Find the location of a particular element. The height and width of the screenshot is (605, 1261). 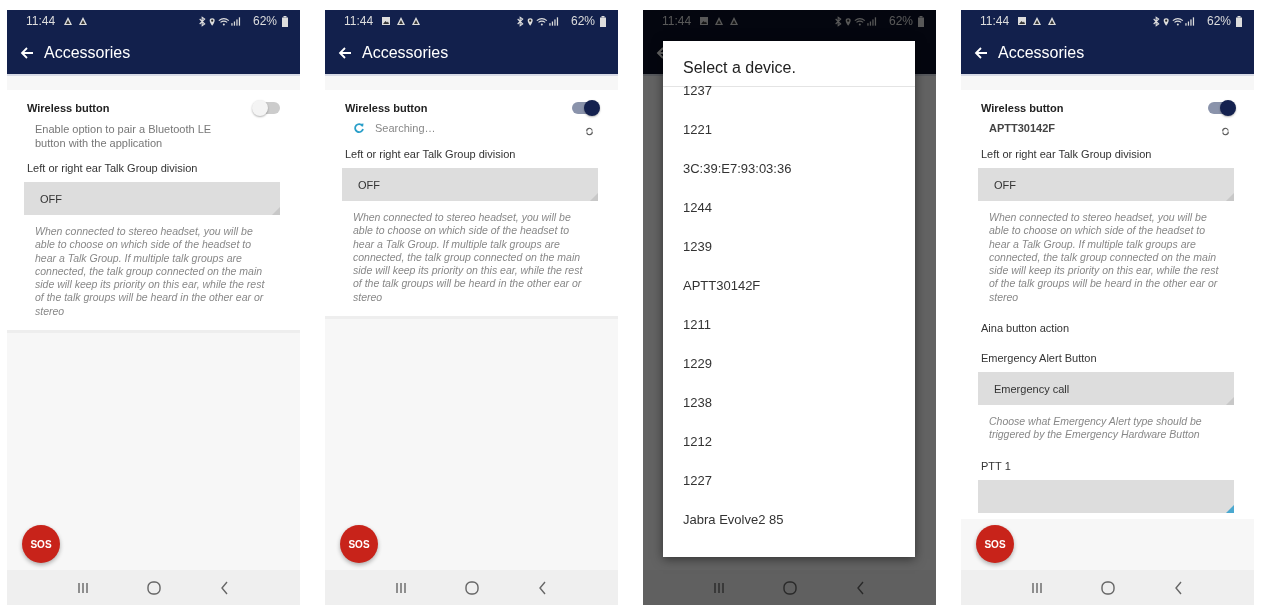

device-list-item: APTT30142F is located at coordinates (799, 298).